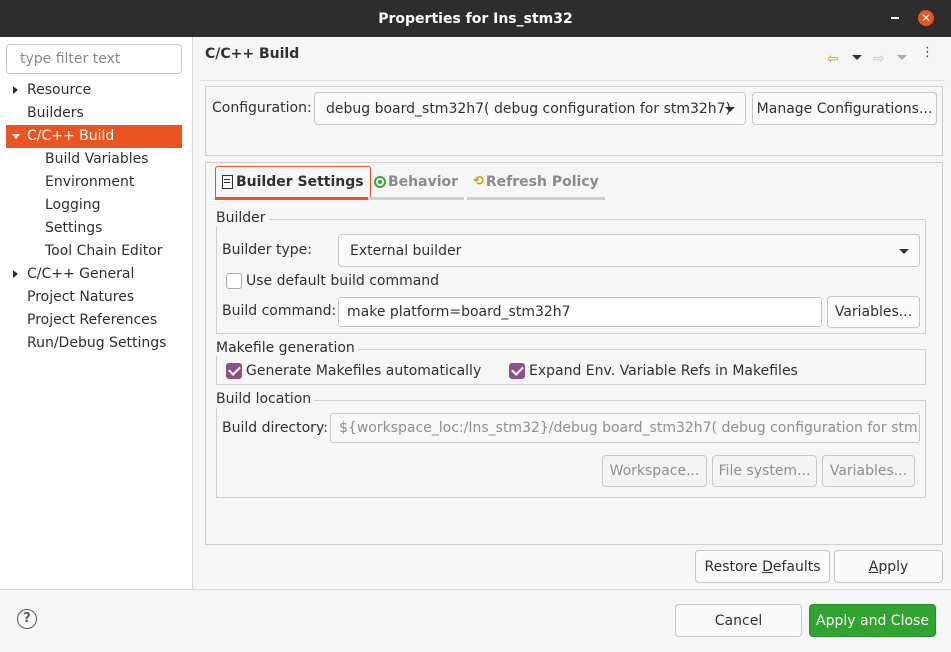 The height and width of the screenshot is (652, 951). I want to click on tree-item-resource: Resource, so click(52, 90).